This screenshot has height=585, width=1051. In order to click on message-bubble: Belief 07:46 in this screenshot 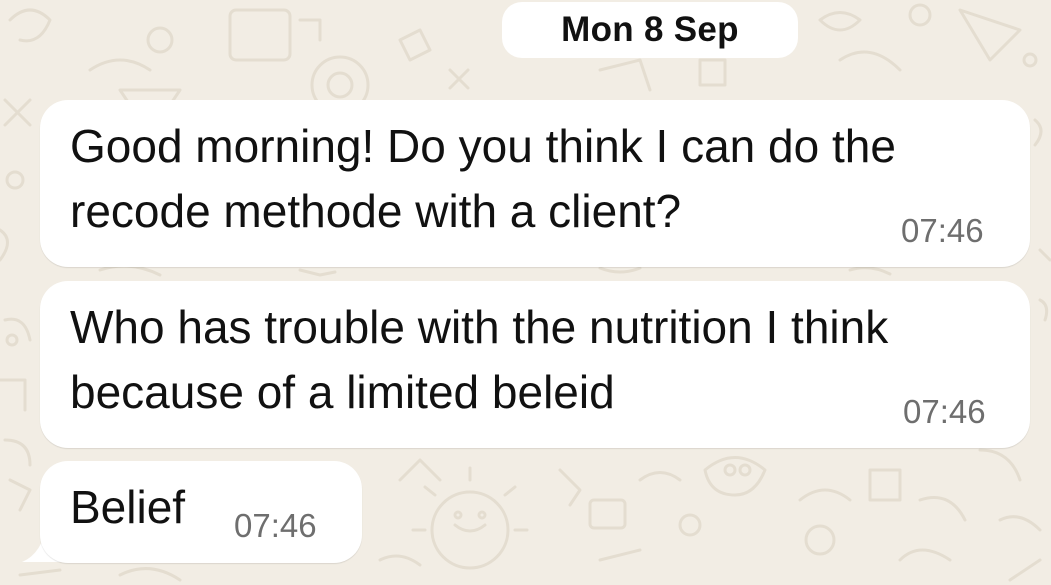, I will do `click(201, 512)`.